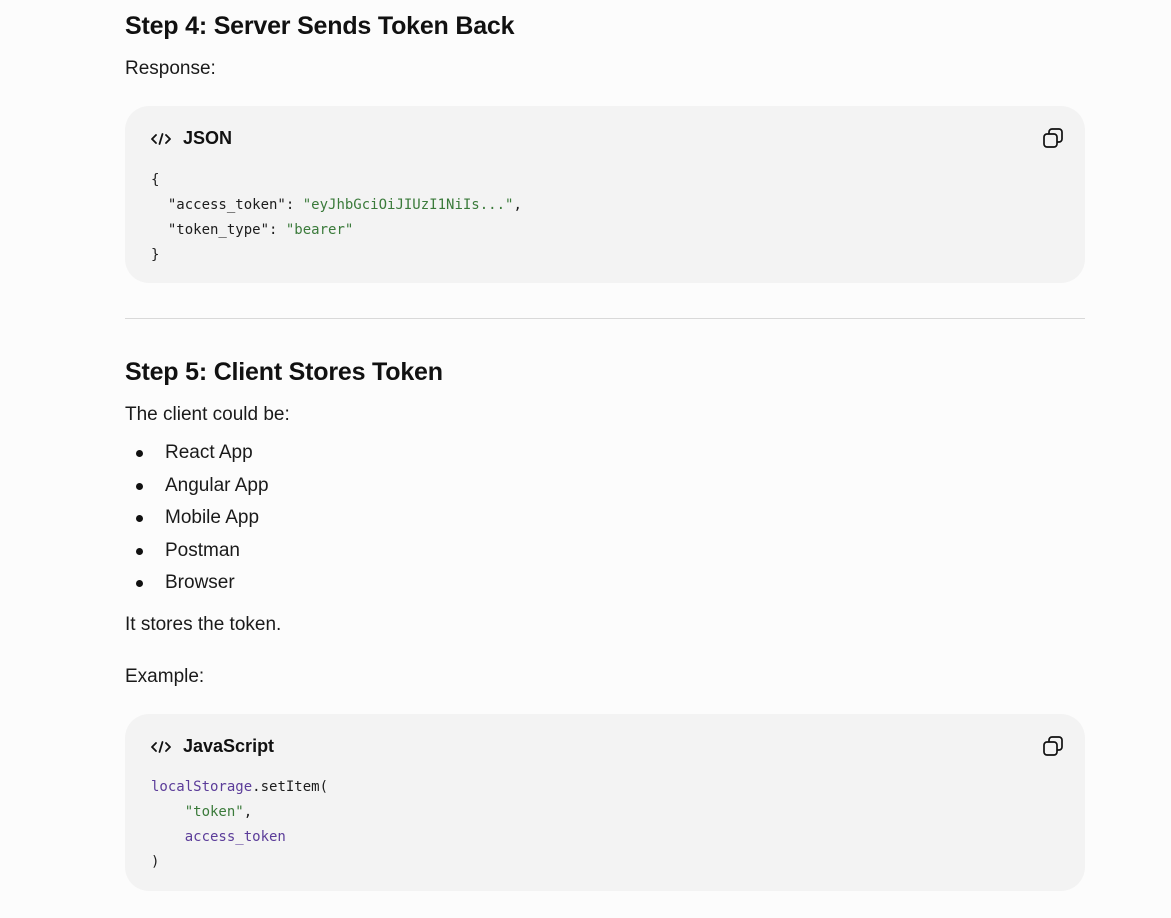  I want to click on list-item: Browser, so click(197, 583).